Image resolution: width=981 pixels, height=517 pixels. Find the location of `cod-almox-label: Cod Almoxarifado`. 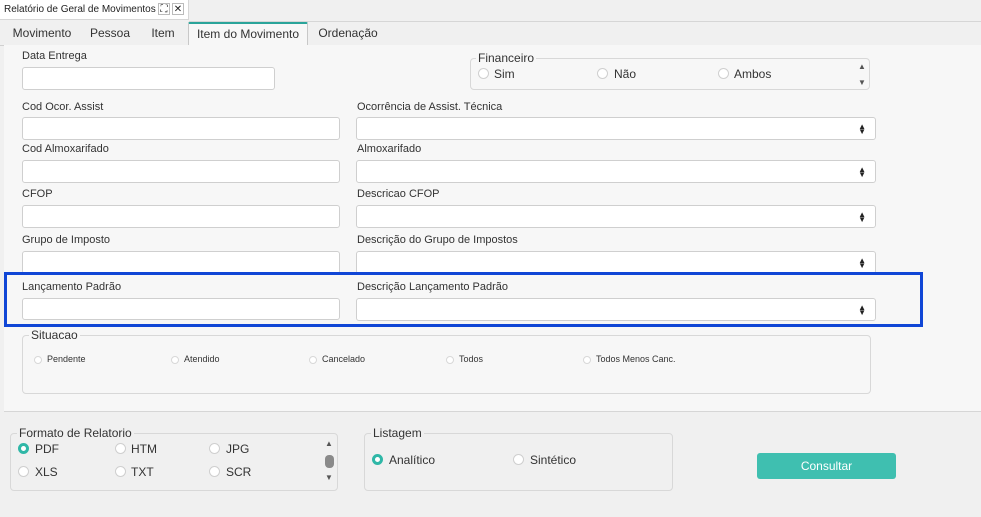

cod-almox-label: Cod Almoxarifado is located at coordinates (65, 149).